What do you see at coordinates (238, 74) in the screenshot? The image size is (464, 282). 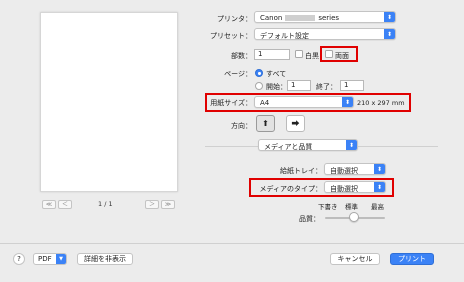 I see `pages-label: ページ：` at bounding box center [238, 74].